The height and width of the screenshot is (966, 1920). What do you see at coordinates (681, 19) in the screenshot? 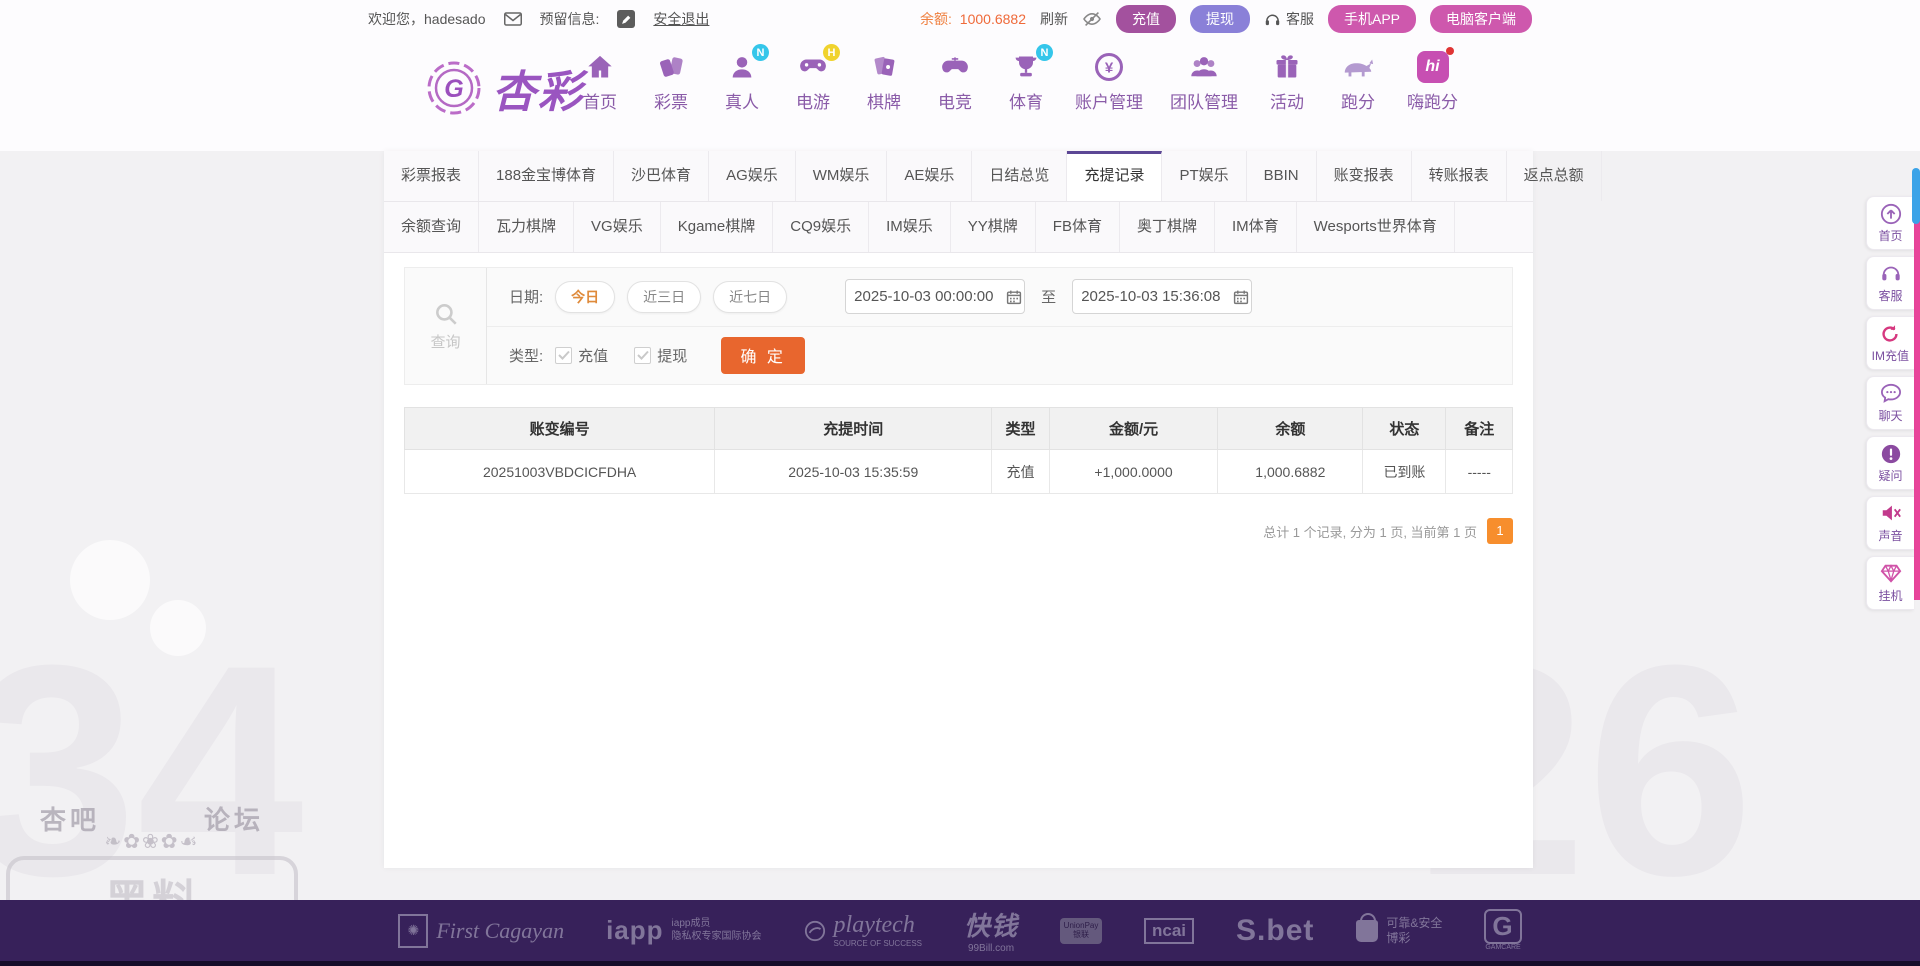
I see `logout-link: 安全退出` at bounding box center [681, 19].